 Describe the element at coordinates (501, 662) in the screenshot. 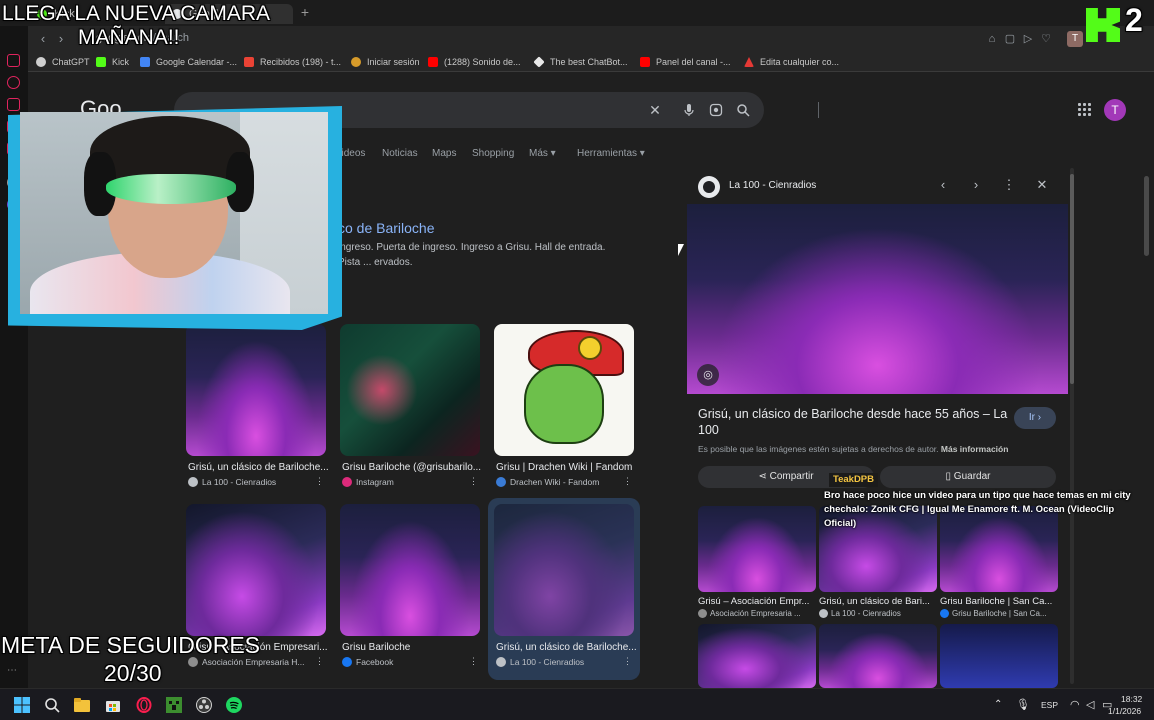

I see `source-favicon-icon` at that location.